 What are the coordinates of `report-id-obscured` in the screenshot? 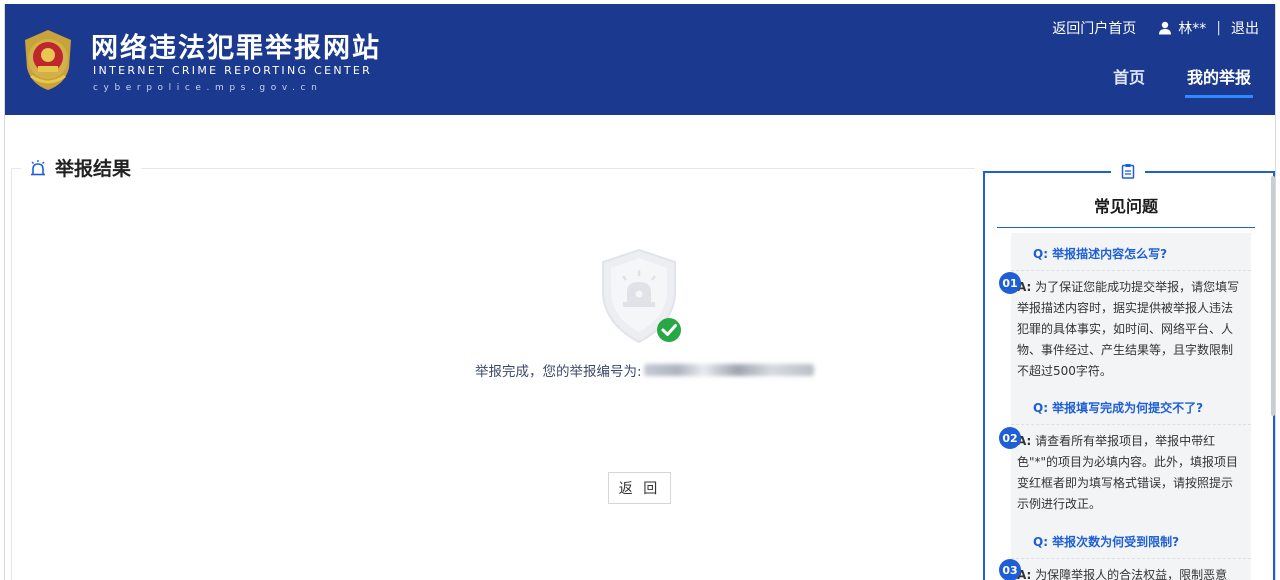 It's located at (728, 370).